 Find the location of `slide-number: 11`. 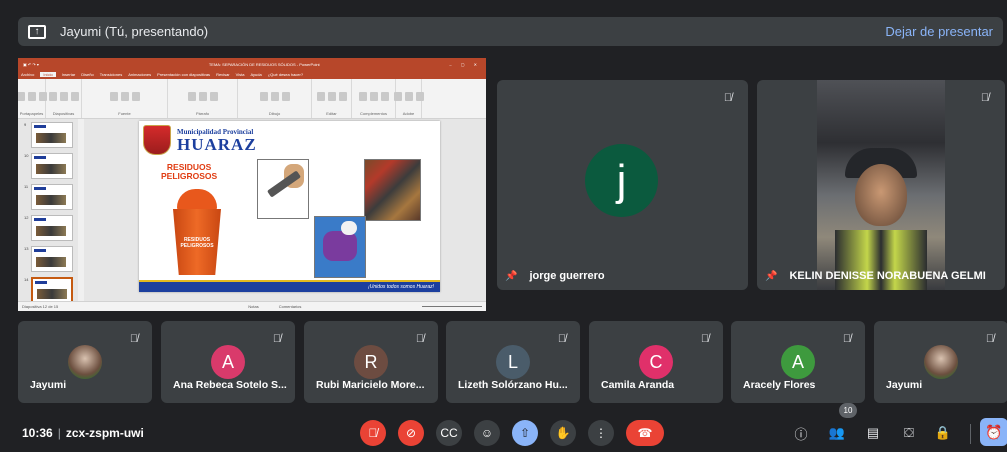

slide-number: 11 is located at coordinates (26, 186).